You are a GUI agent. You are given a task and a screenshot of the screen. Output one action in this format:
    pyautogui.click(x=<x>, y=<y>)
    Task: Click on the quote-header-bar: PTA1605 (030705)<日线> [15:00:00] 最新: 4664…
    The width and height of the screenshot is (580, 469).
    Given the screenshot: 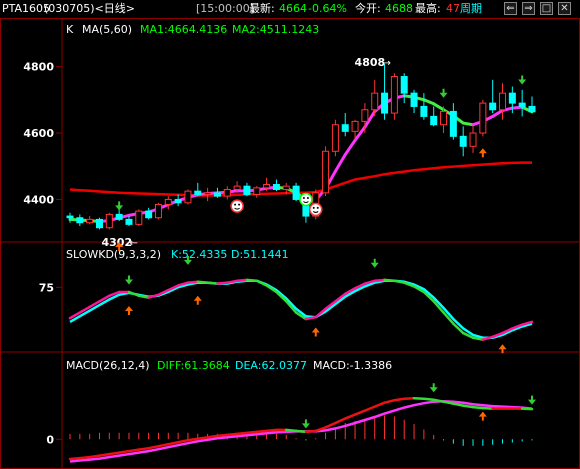 What is the action you would take?
    pyautogui.click(x=290, y=9)
    